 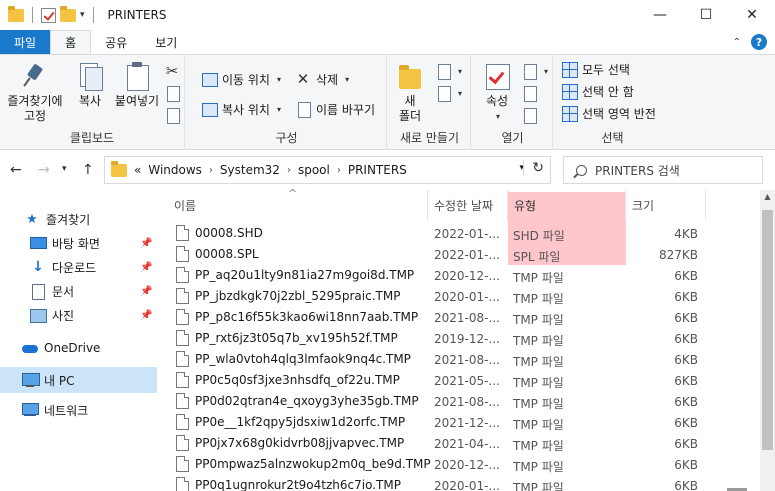 I want to click on nav-this-pc: 내 PC, so click(x=78, y=380).